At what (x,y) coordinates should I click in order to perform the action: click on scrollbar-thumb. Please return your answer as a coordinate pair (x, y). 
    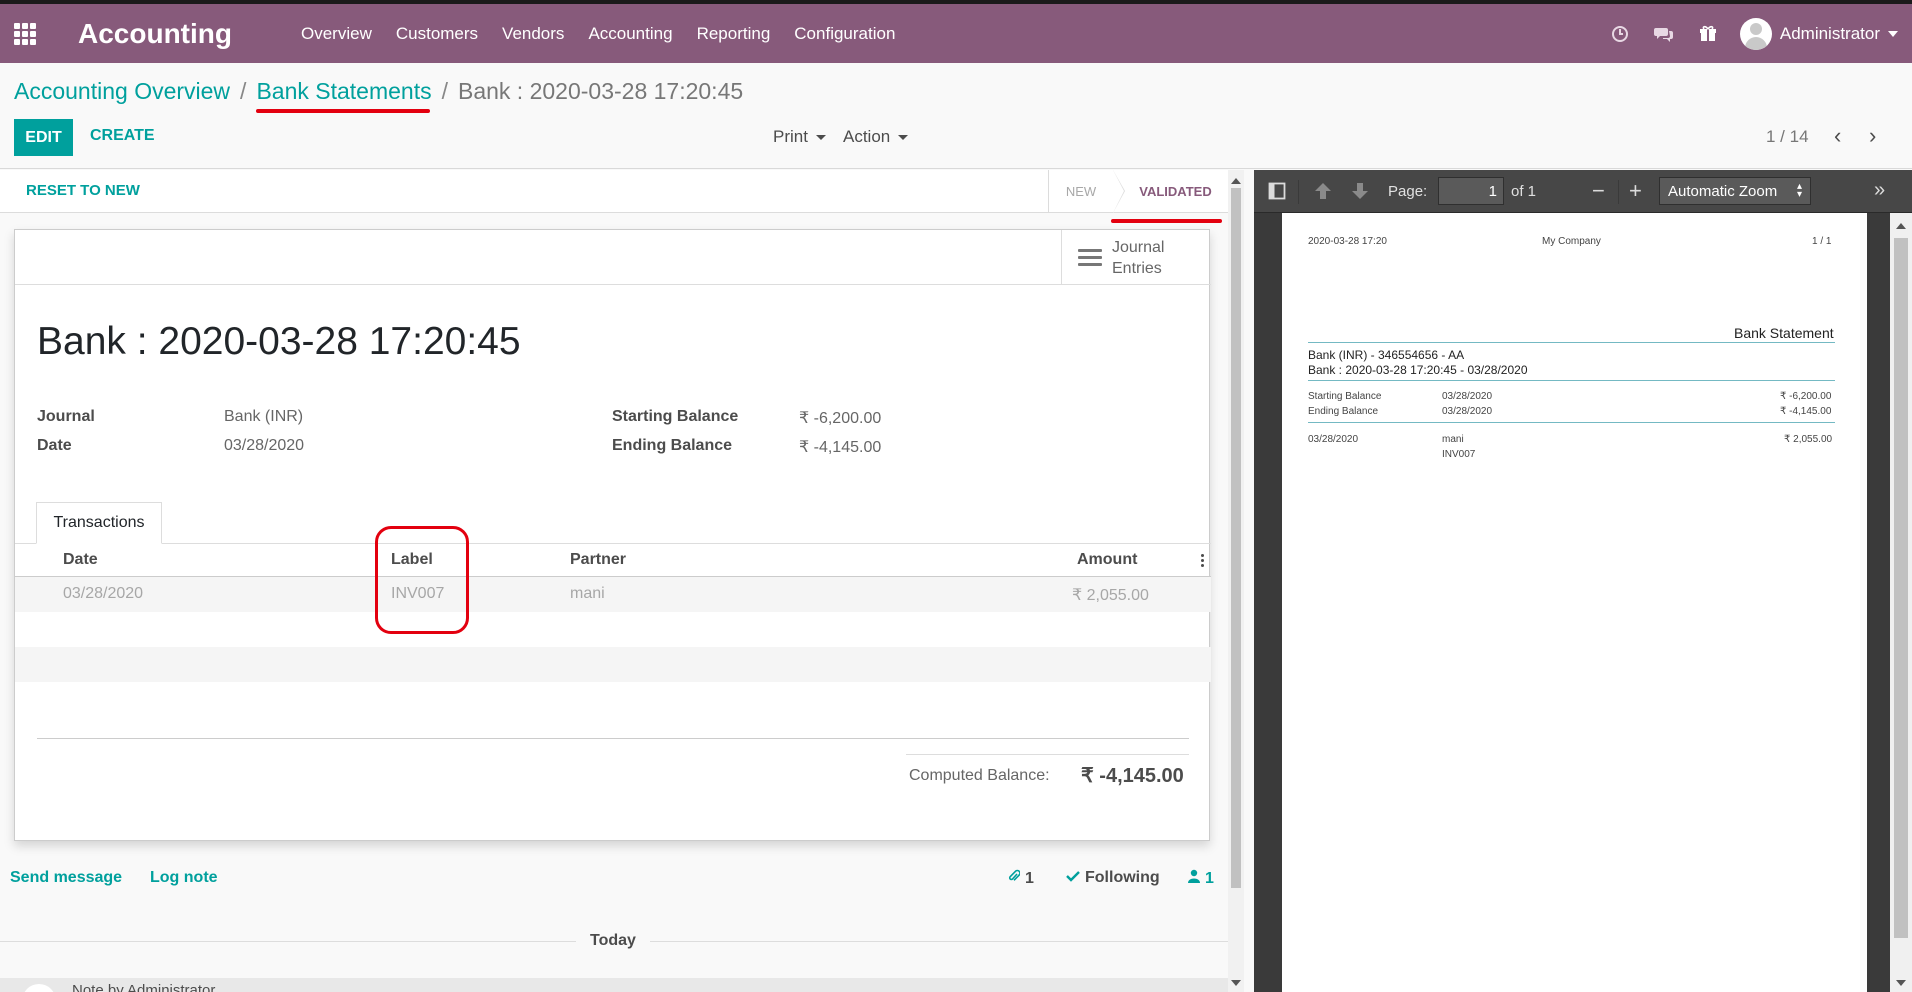
    Looking at the image, I should click on (1236, 538).